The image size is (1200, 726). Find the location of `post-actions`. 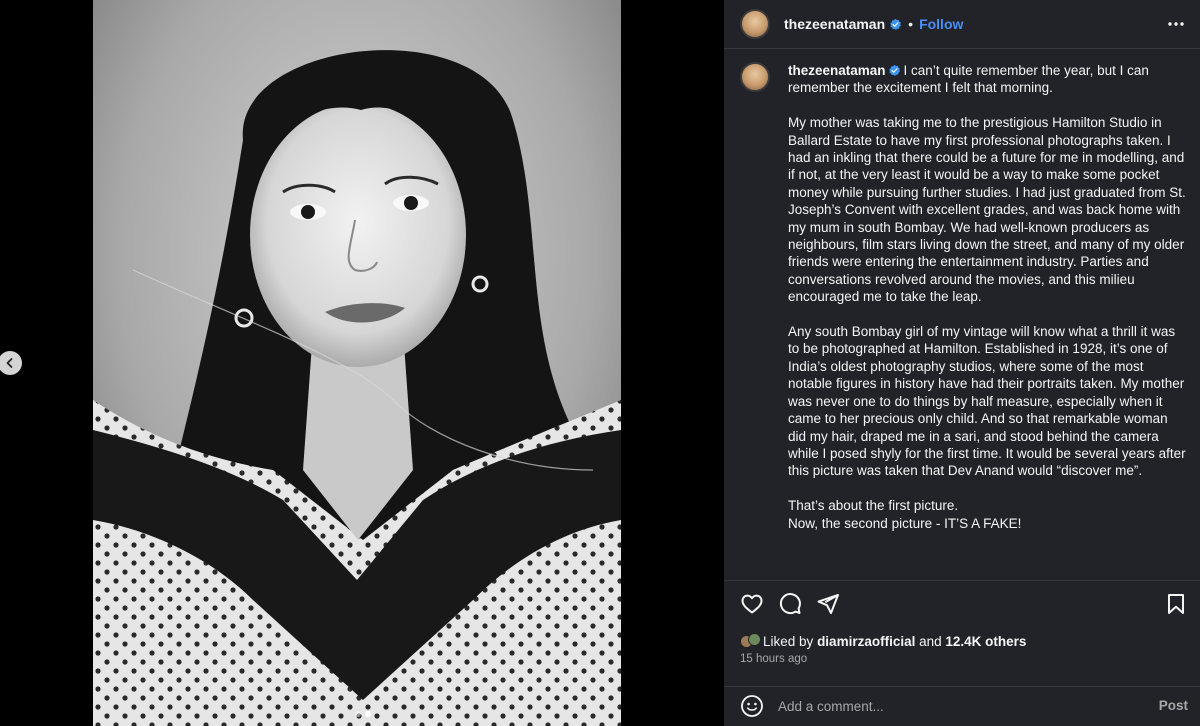

post-actions is located at coordinates (964, 604).